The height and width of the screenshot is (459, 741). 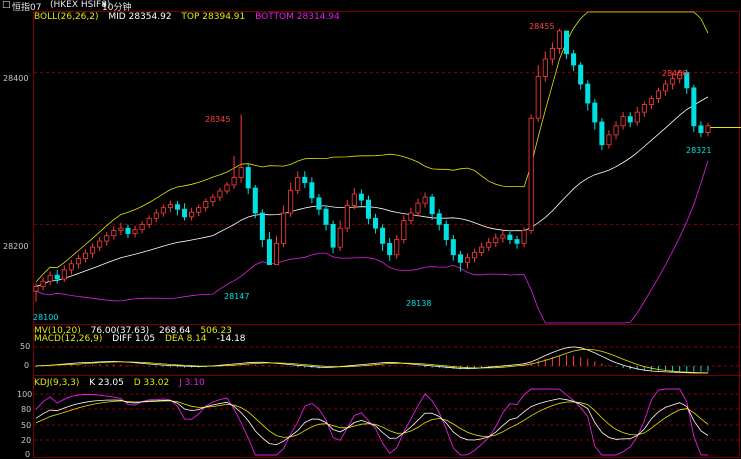 I want to click on kdj-tick-0: 0, so click(x=27, y=454).